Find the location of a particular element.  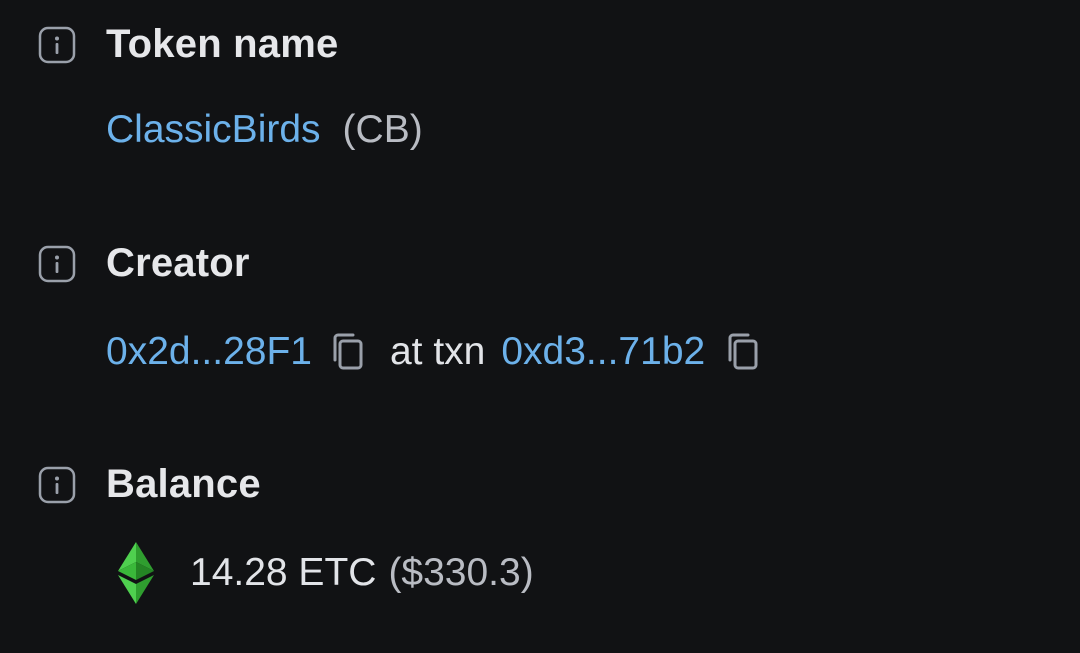

token-name-link: ClassicBirds is located at coordinates (213, 130).